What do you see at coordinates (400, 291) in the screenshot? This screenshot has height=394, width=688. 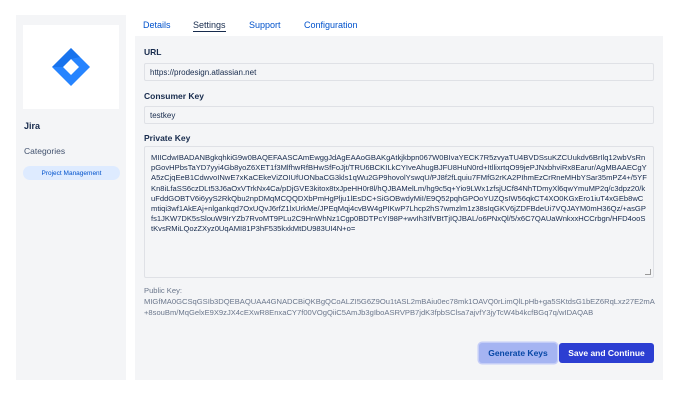 I see `public-key-label: Public Key:` at bounding box center [400, 291].